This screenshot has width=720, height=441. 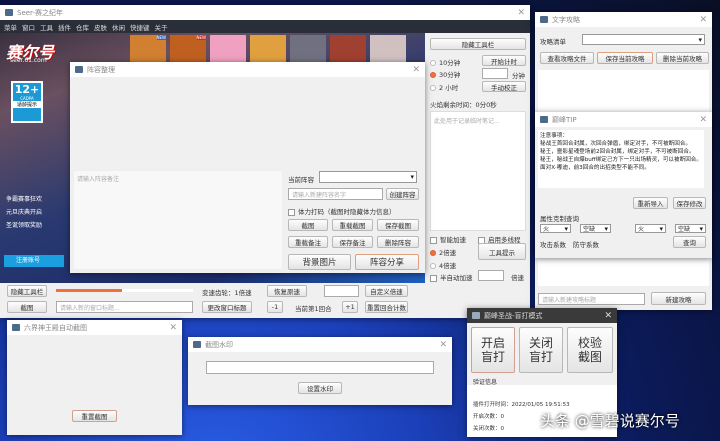 What do you see at coordinates (275, 307) in the screenshot?
I see `round-minus-button: -1` at bounding box center [275, 307].